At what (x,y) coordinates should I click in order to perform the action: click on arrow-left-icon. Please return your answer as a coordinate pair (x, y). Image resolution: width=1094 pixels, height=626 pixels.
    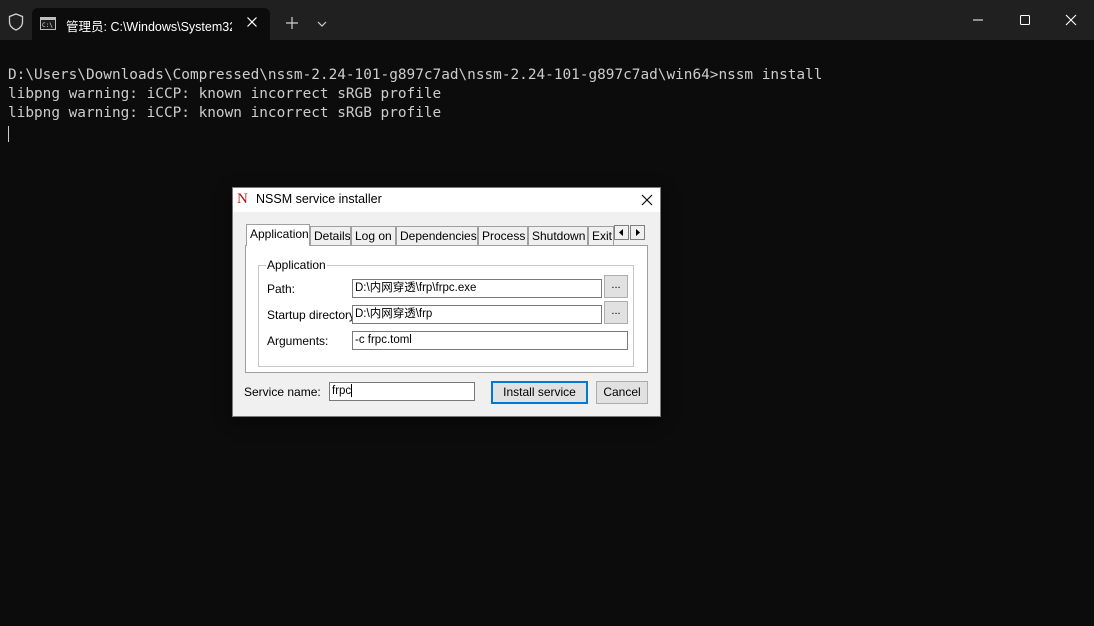
    Looking at the image, I should click on (621, 232).